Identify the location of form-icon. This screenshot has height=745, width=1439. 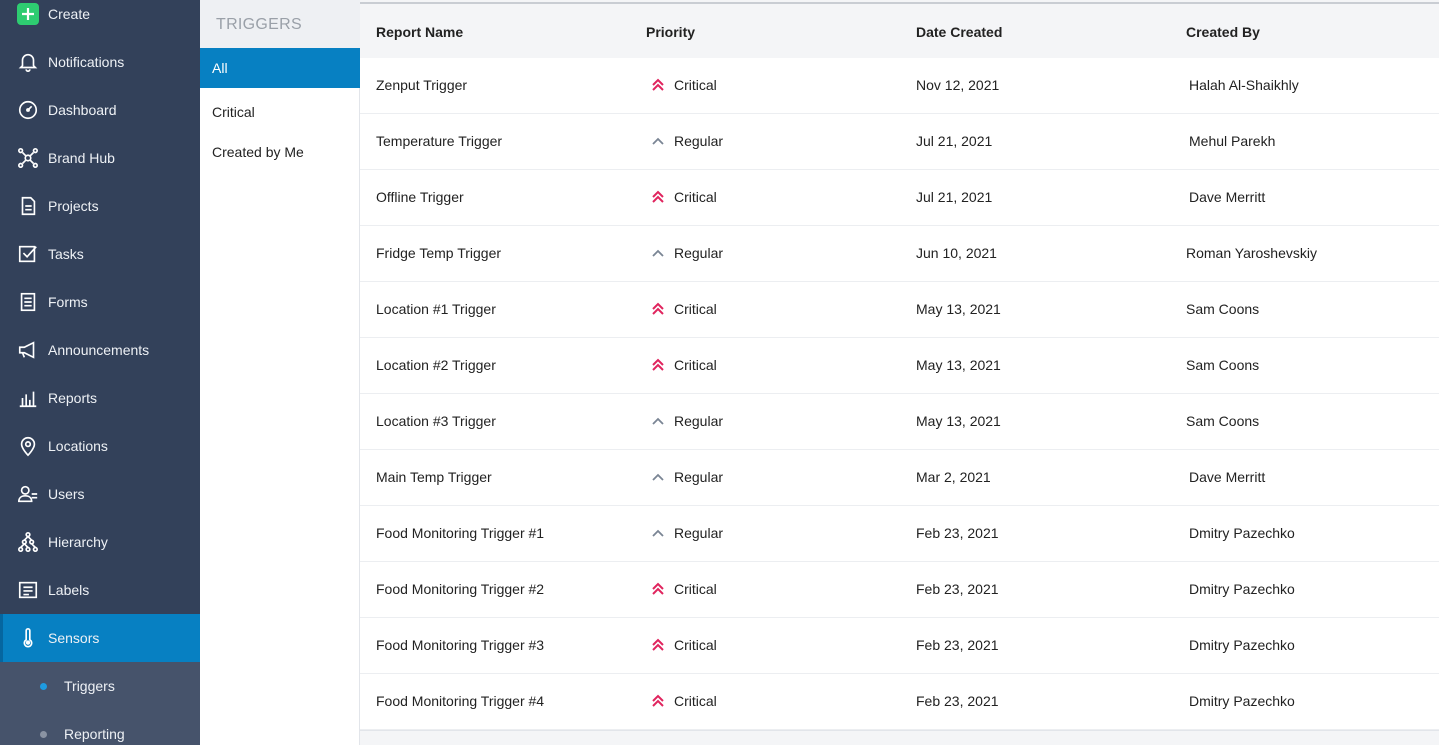
(28, 302).